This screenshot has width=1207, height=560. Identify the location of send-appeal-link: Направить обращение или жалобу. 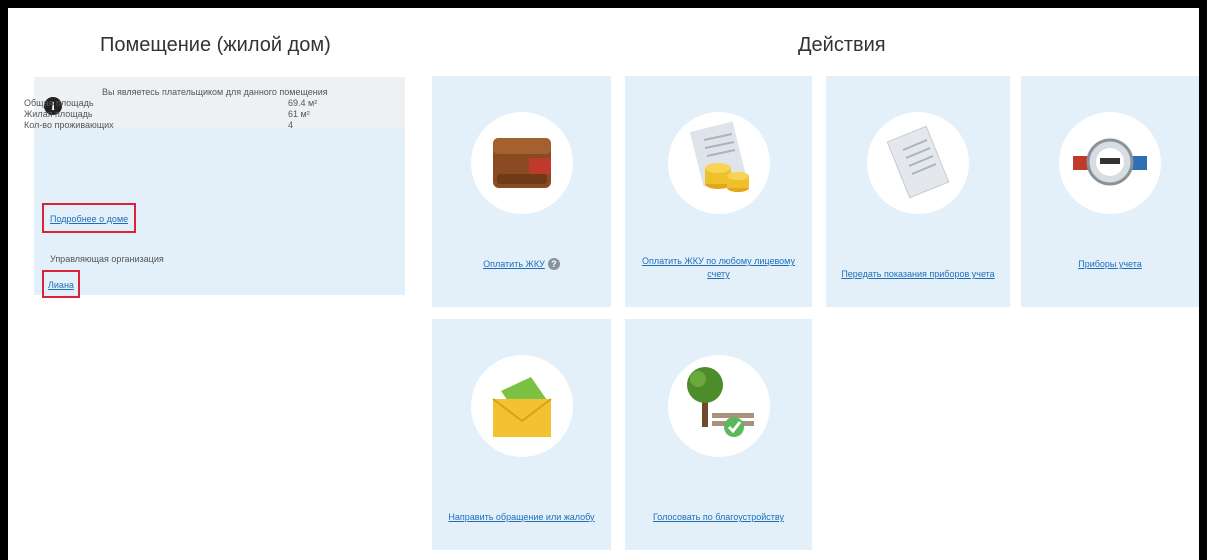
(521, 517).